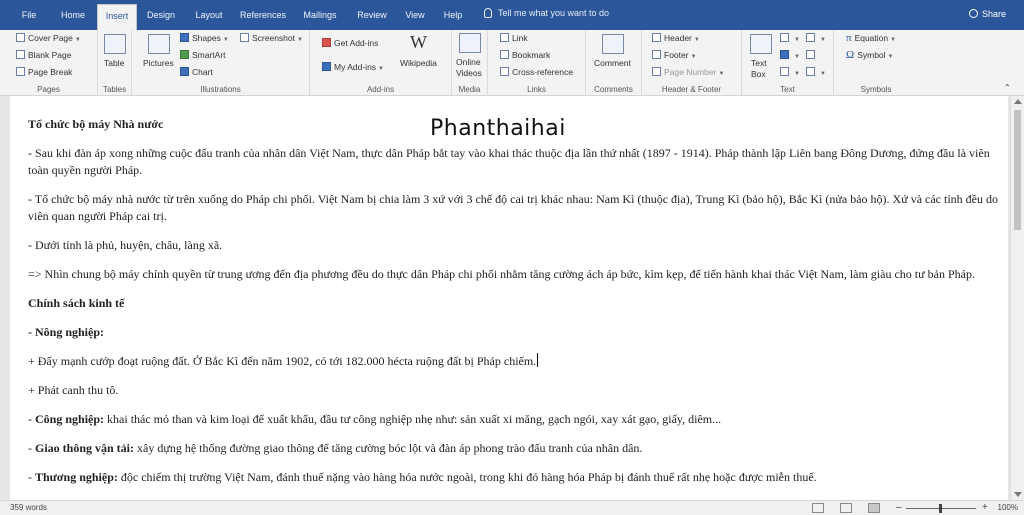 Image resolution: width=1024 pixels, height=515 pixels. Describe the element at coordinates (874, 508) in the screenshot. I see `web-layout-icon` at that location.